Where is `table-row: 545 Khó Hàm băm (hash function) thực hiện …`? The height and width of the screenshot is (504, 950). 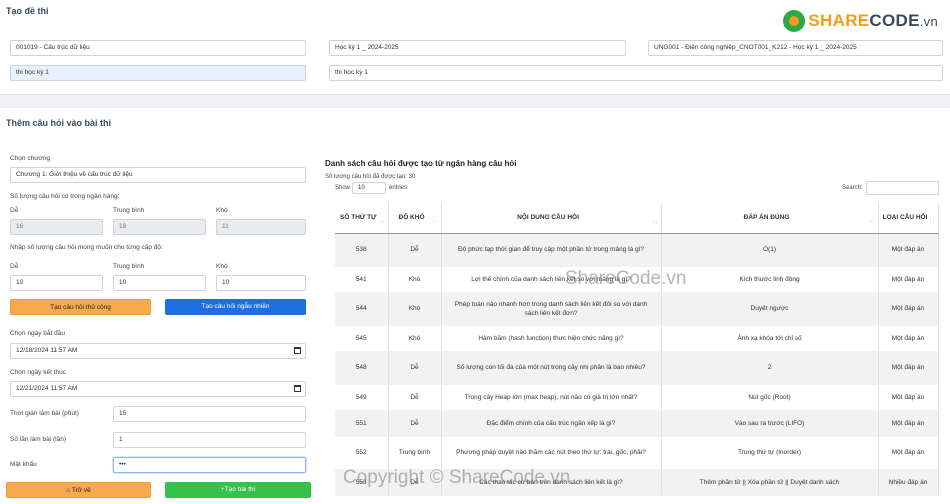 table-row: 545 Khó Hàm băm (hash function) thực hiện … is located at coordinates (637, 338).